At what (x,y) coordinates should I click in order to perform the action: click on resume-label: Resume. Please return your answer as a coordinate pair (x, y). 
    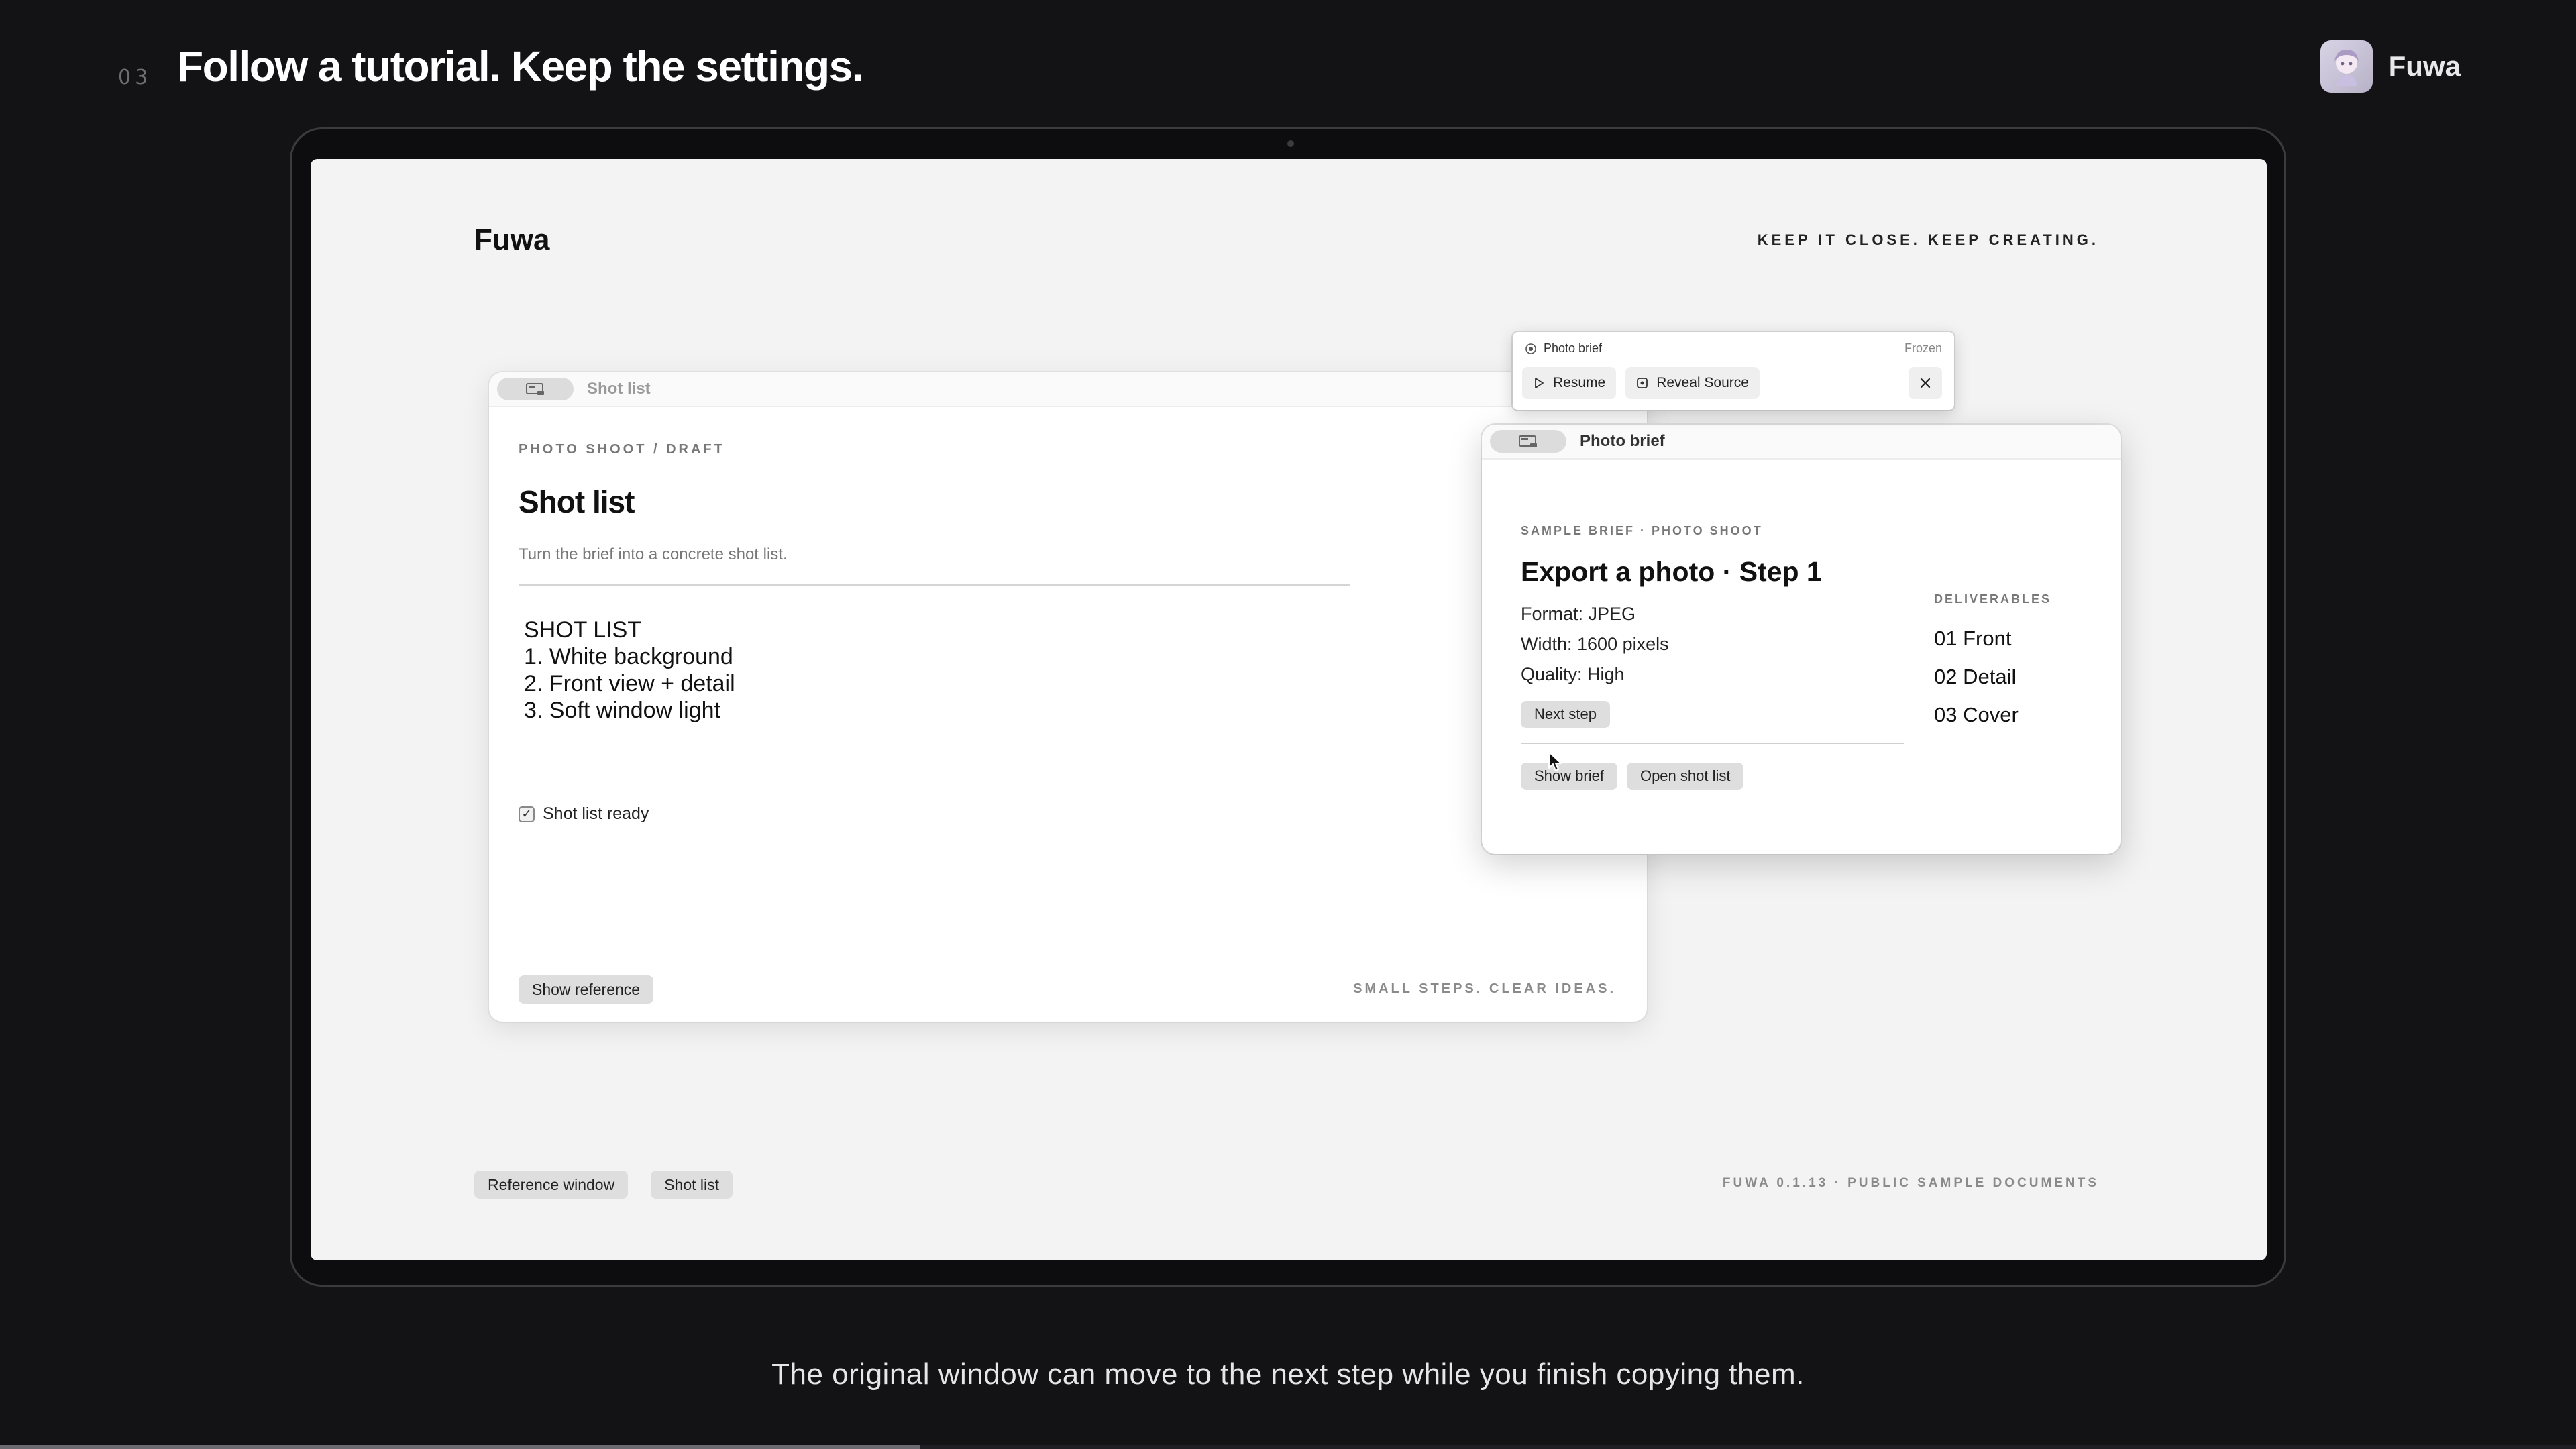
    Looking at the image, I should click on (1579, 382).